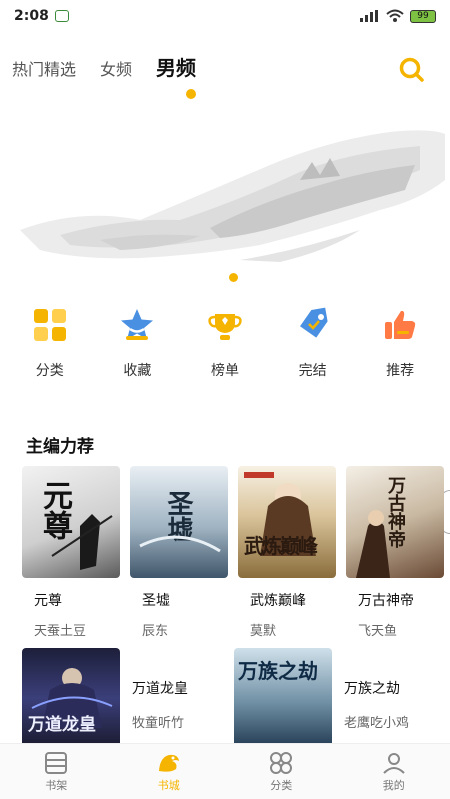 This screenshot has height=799, width=450. Describe the element at coordinates (263, 631) in the screenshot. I see `book-author: 莫默` at that location.